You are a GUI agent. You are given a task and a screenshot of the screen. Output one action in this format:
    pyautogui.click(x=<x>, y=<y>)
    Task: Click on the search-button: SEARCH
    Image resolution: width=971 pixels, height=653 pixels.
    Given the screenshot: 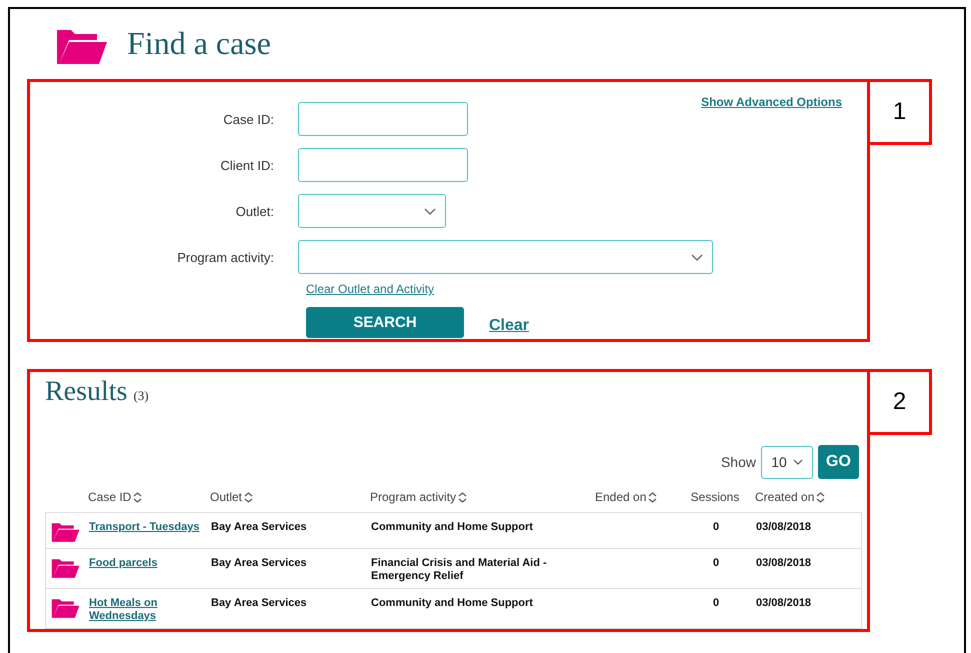 What is the action you would take?
    pyautogui.click(x=385, y=322)
    